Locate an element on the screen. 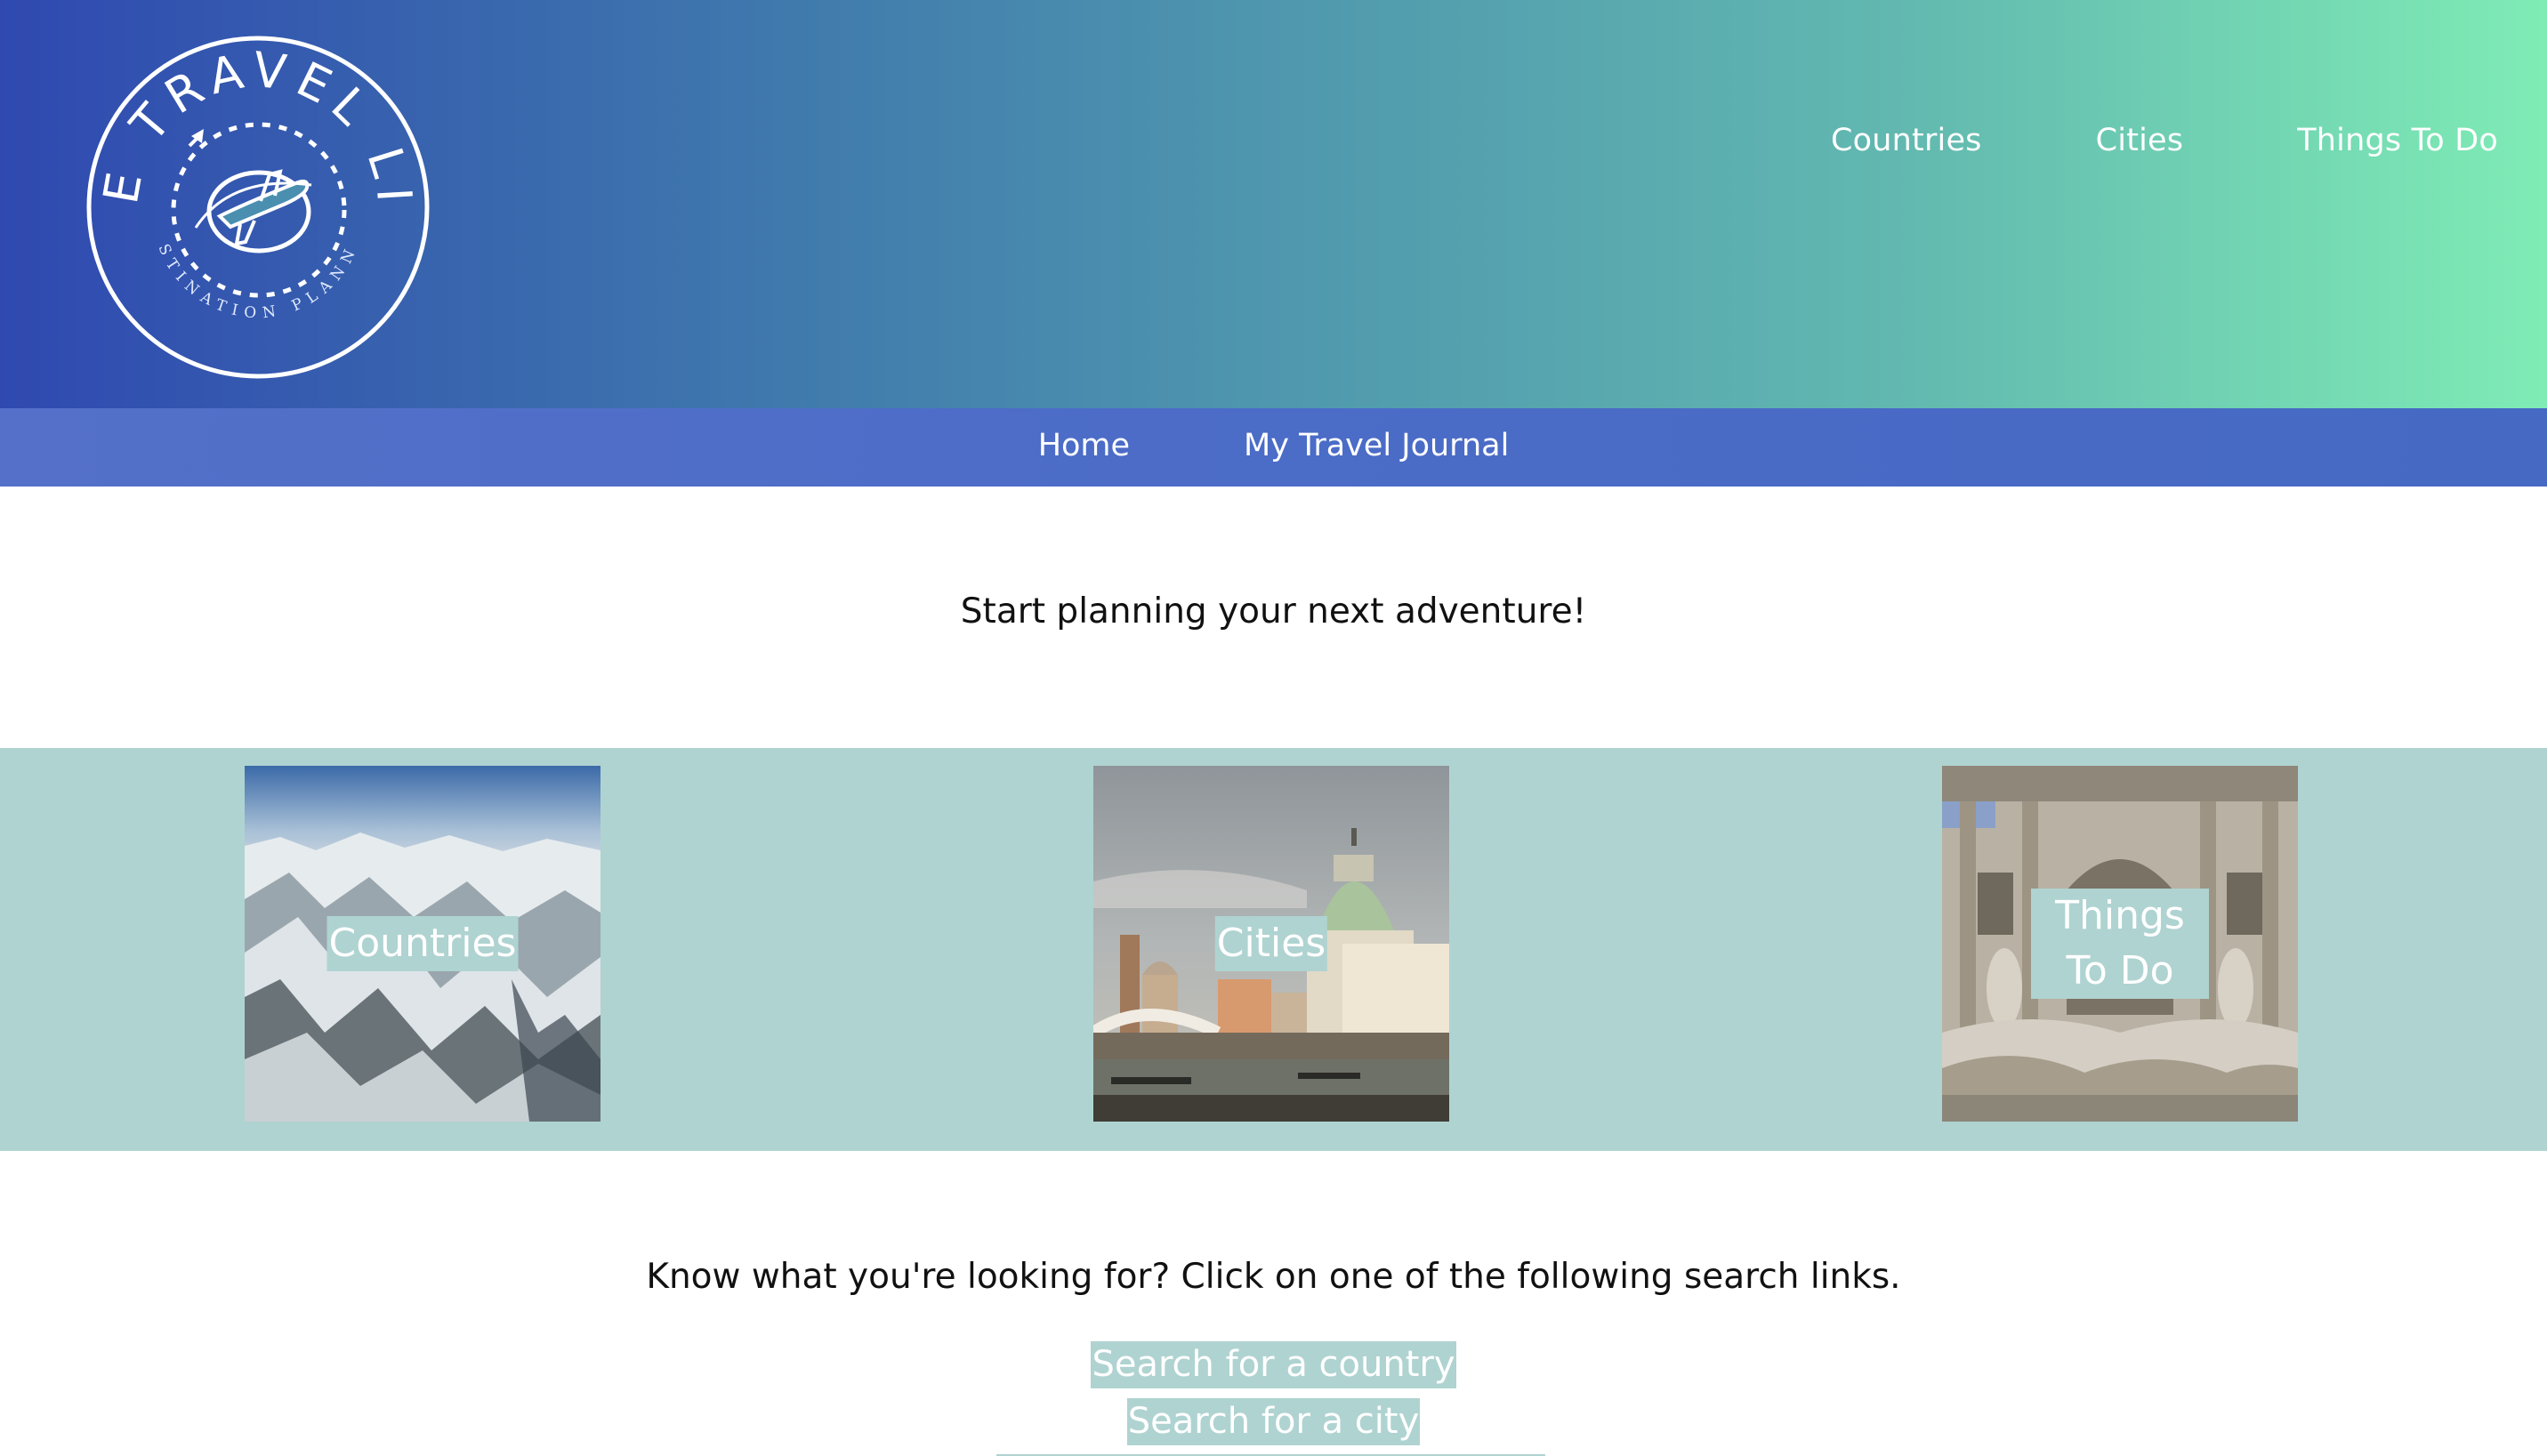 This screenshot has height=1456, width=2547. logo-badge-icon: THE TRAVEL LIST DESTINATION PLANNER is located at coordinates (246, 189).